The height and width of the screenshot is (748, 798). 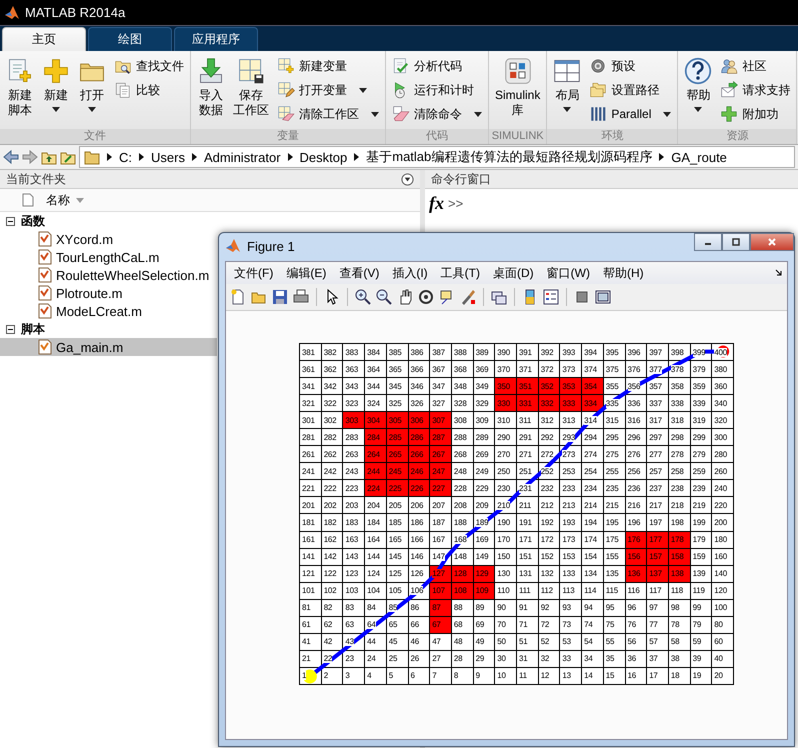 I want to click on bars-icon, so click(x=598, y=114).